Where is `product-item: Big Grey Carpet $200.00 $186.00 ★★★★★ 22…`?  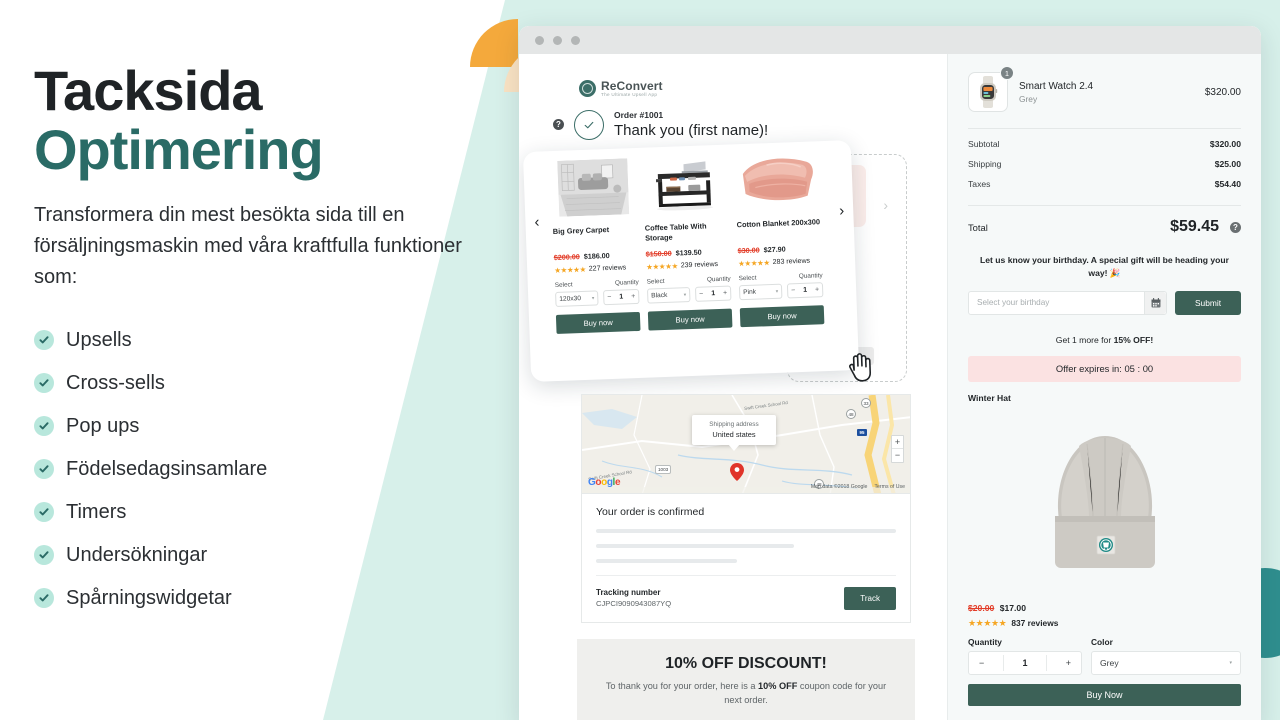
product-item: Big Grey Carpet $200.00 $186.00 ★★★★★ 22… is located at coordinates (595, 246).